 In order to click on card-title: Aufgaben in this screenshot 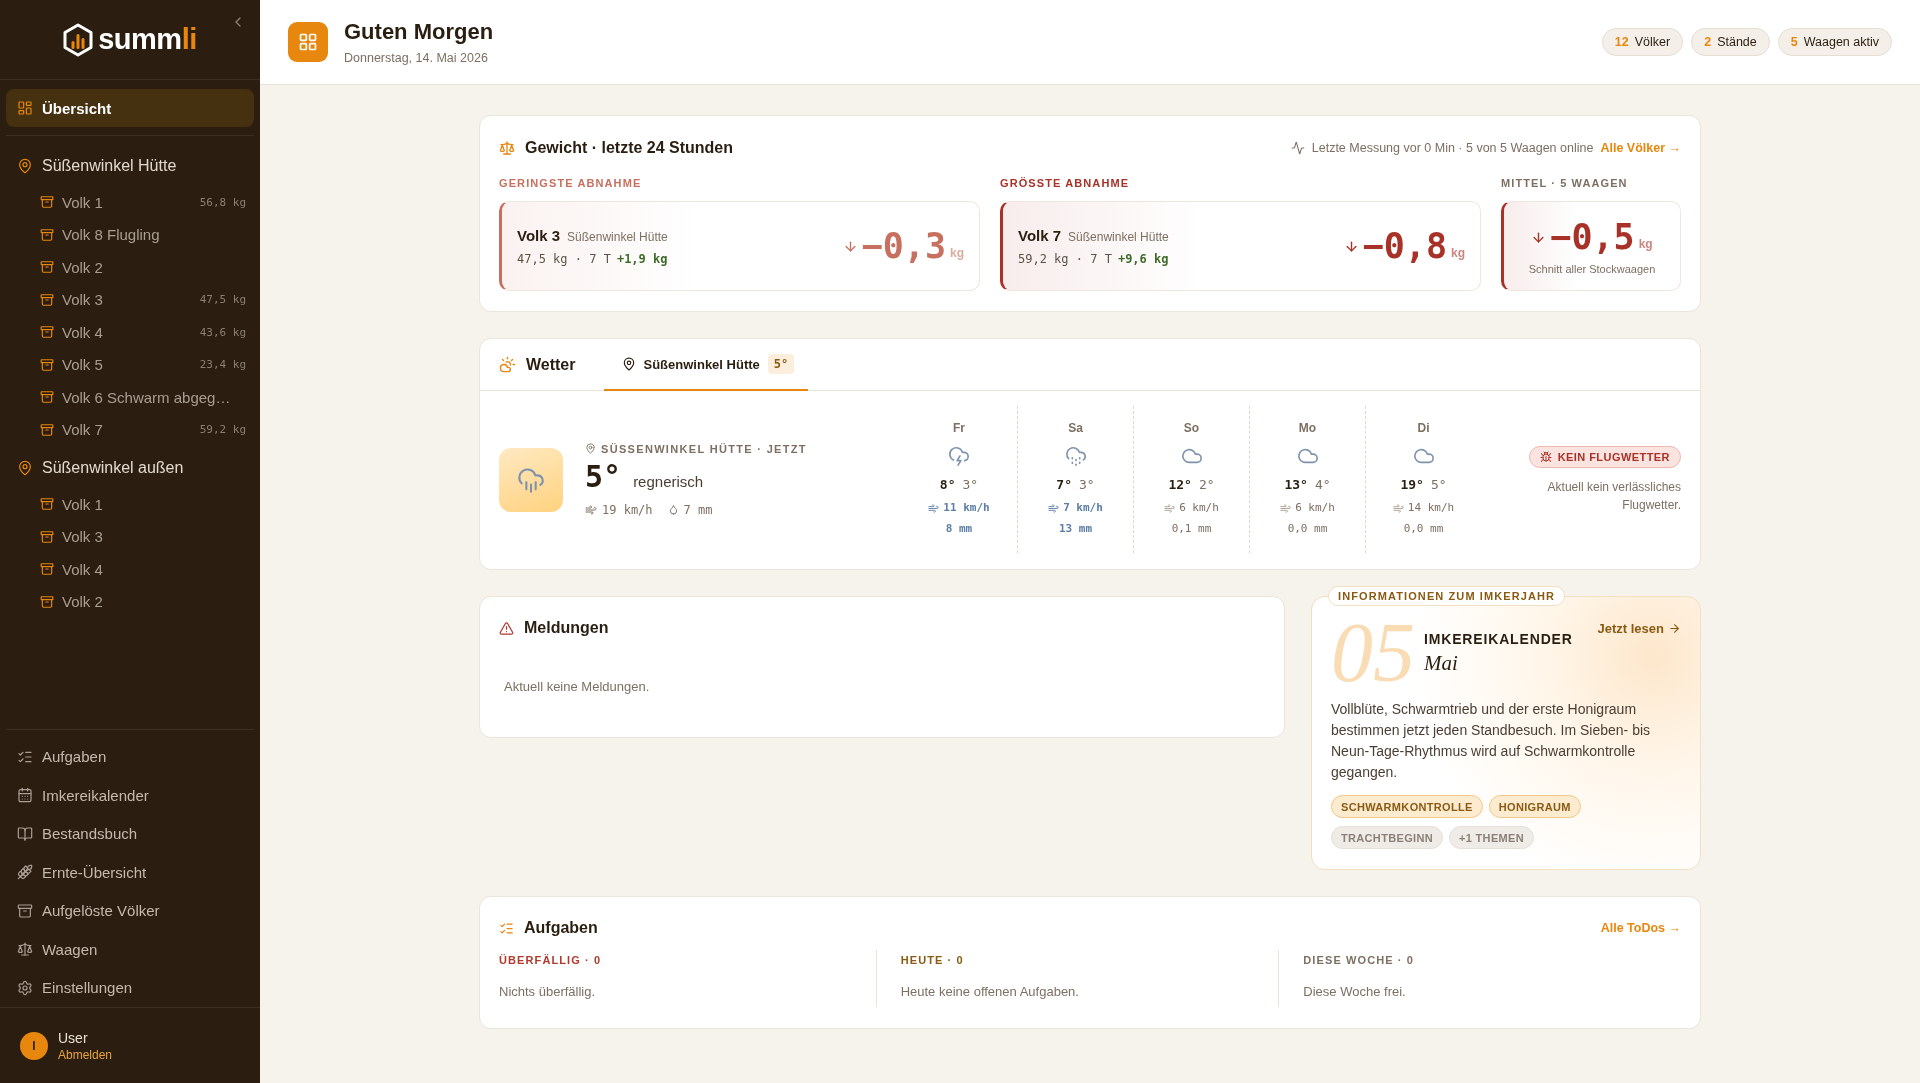, I will do `click(561, 928)`.